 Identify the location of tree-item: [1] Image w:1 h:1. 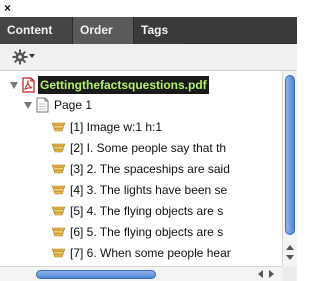
(141, 127).